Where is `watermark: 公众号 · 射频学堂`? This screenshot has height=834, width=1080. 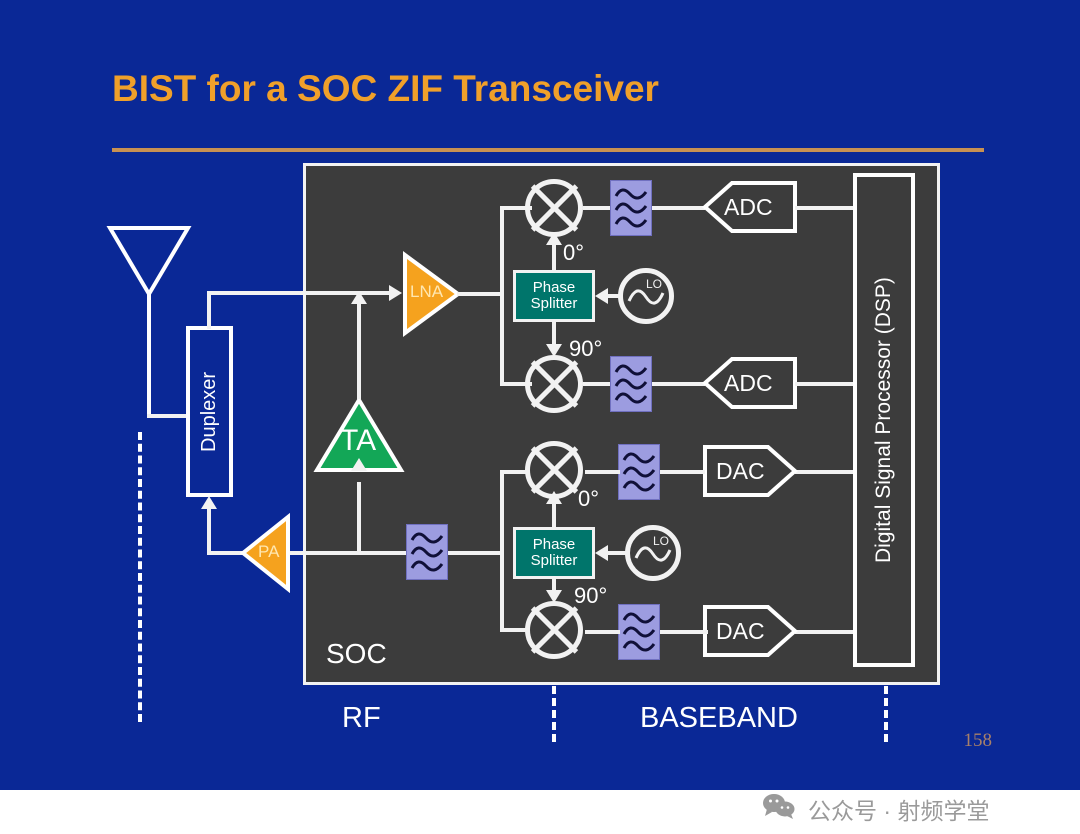
watermark: 公众号 · 射频学堂 is located at coordinates (875, 809).